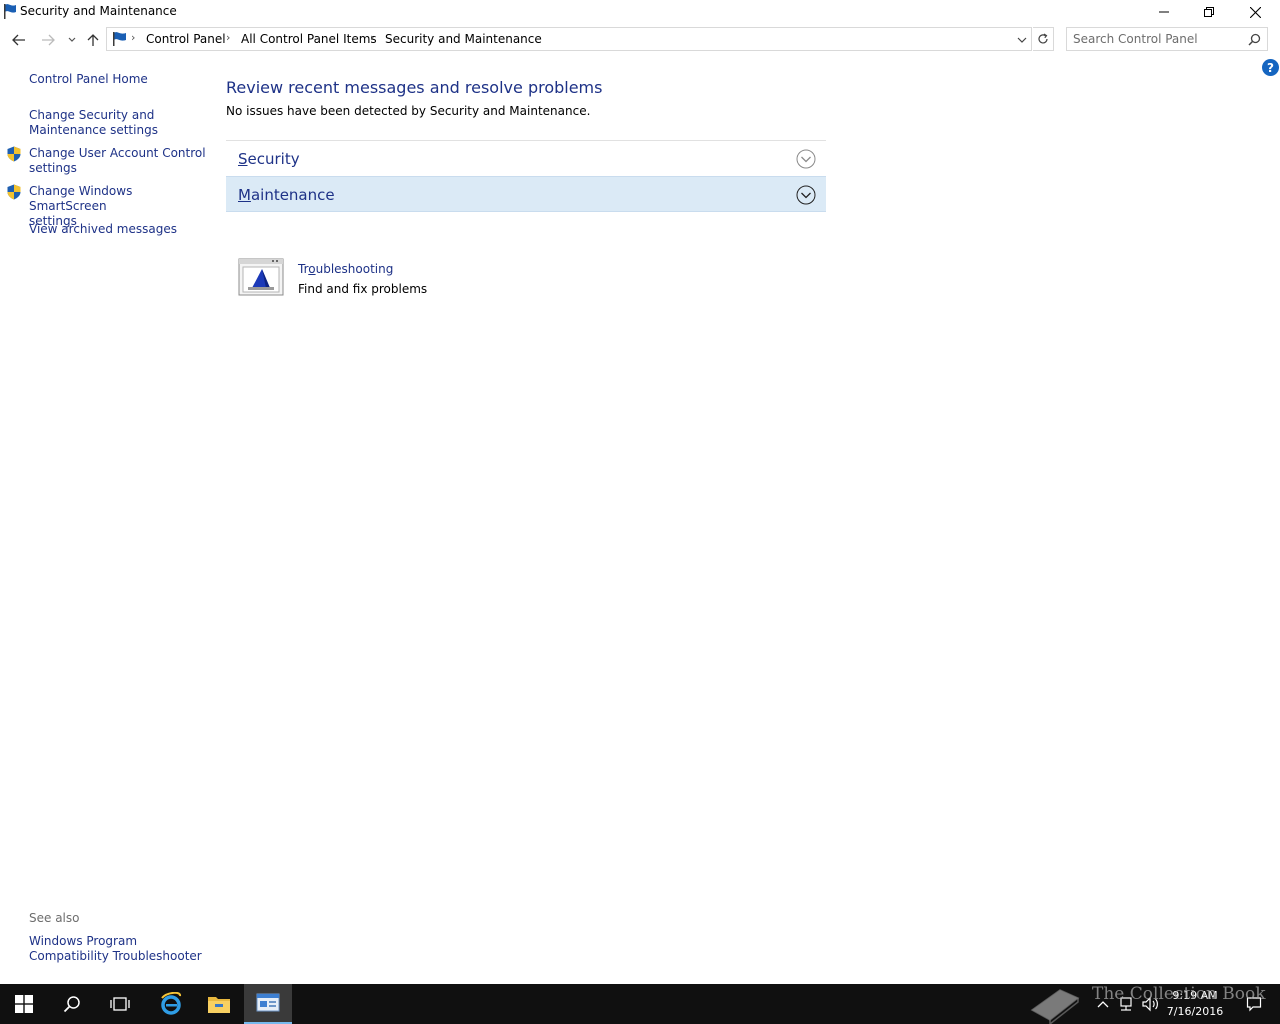 The height and width of the screenshot is (1024, 1280). I want to click on breadcrumb-control-panel: Control Panel, so click(186, 39).